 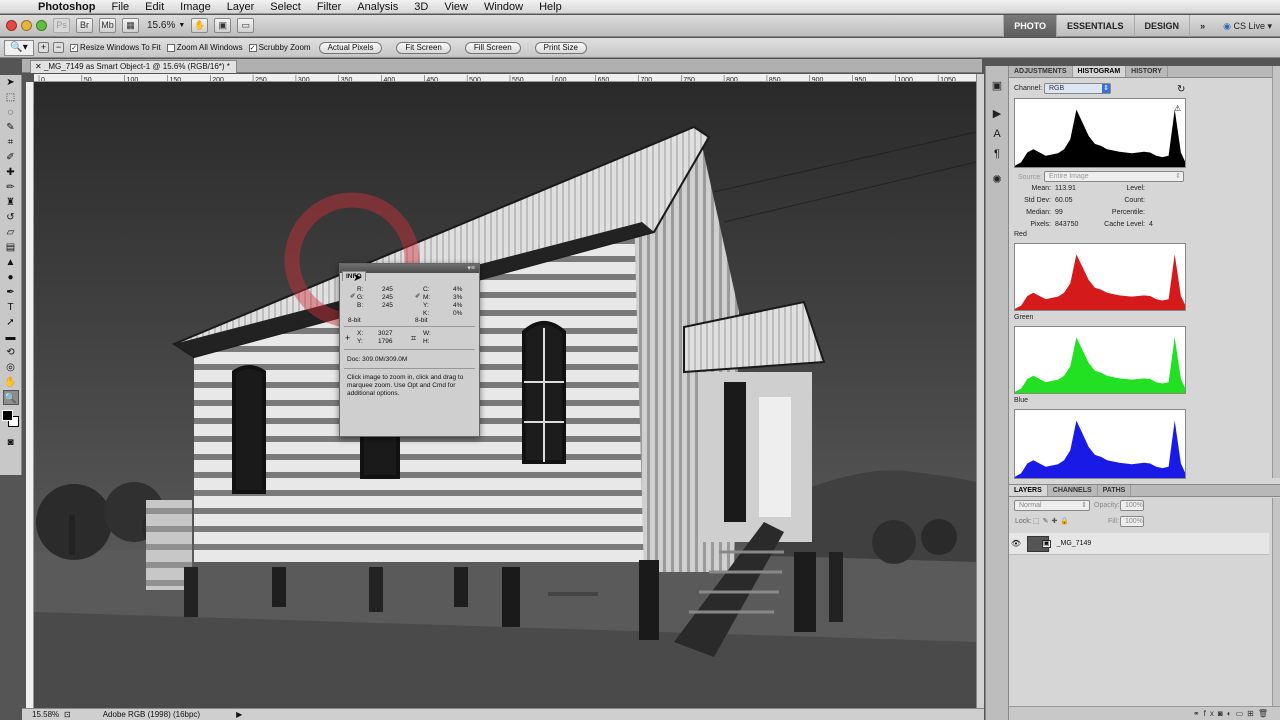 I want to click on tab-channels: CHANNELS, so click(x=1073, y=490).